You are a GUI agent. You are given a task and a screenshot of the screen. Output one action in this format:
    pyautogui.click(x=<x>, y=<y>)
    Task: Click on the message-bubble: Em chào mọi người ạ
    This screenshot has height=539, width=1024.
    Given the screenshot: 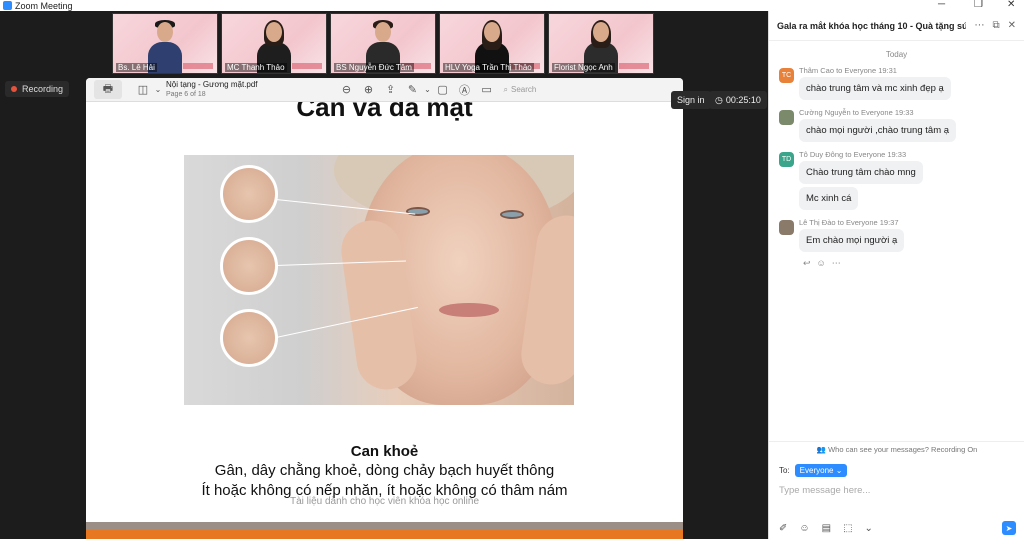 What is the action you would take?
    pyautogui.click(x=852, y=240)
    